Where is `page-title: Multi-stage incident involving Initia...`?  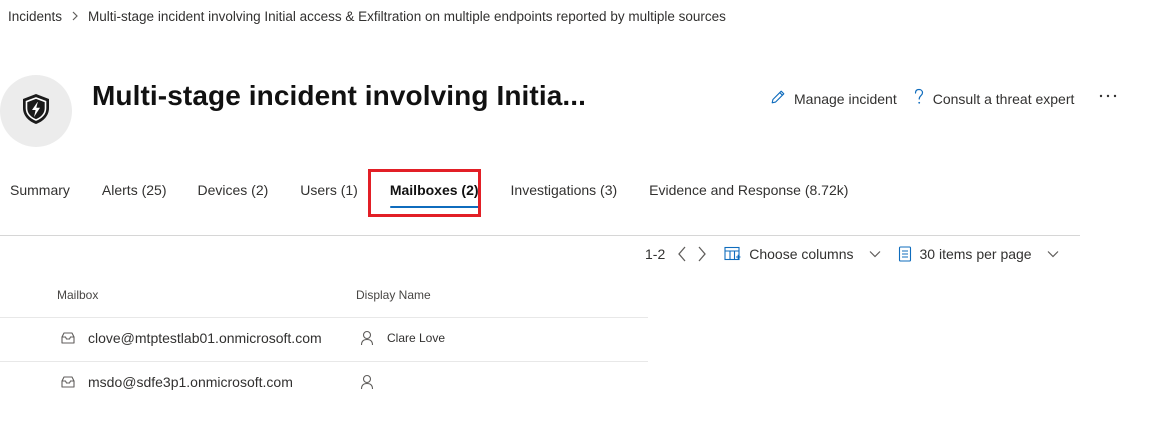 page-title: Multi-stage incident involving Initia... is located at coordinates (339, 95).